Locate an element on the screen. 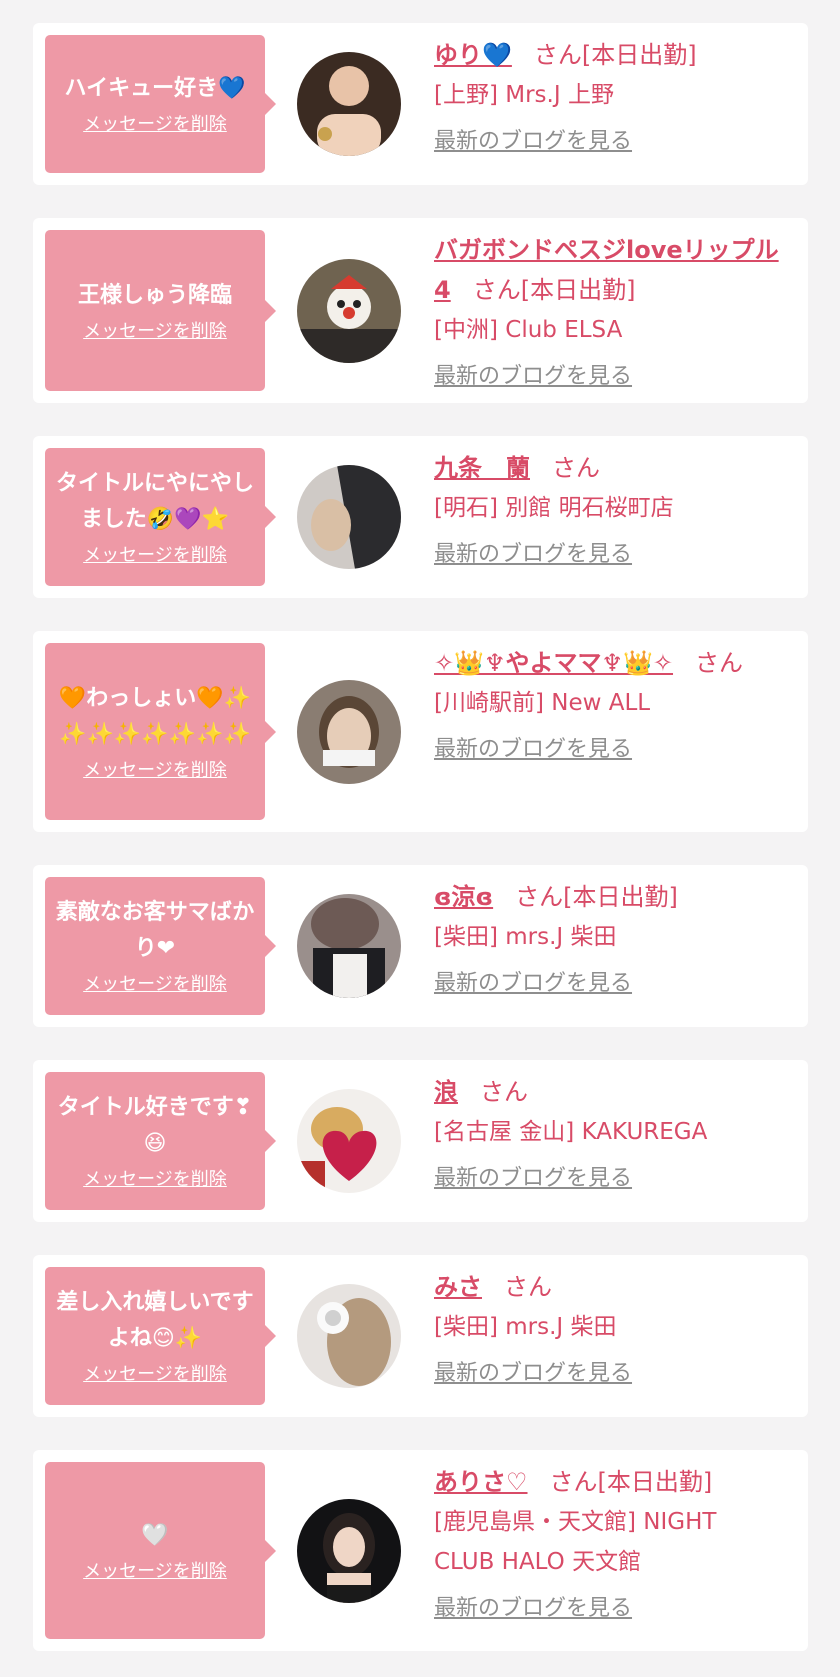  message-title: 素敵なお客サマばかり❤ is located at coordinates (155, 930).